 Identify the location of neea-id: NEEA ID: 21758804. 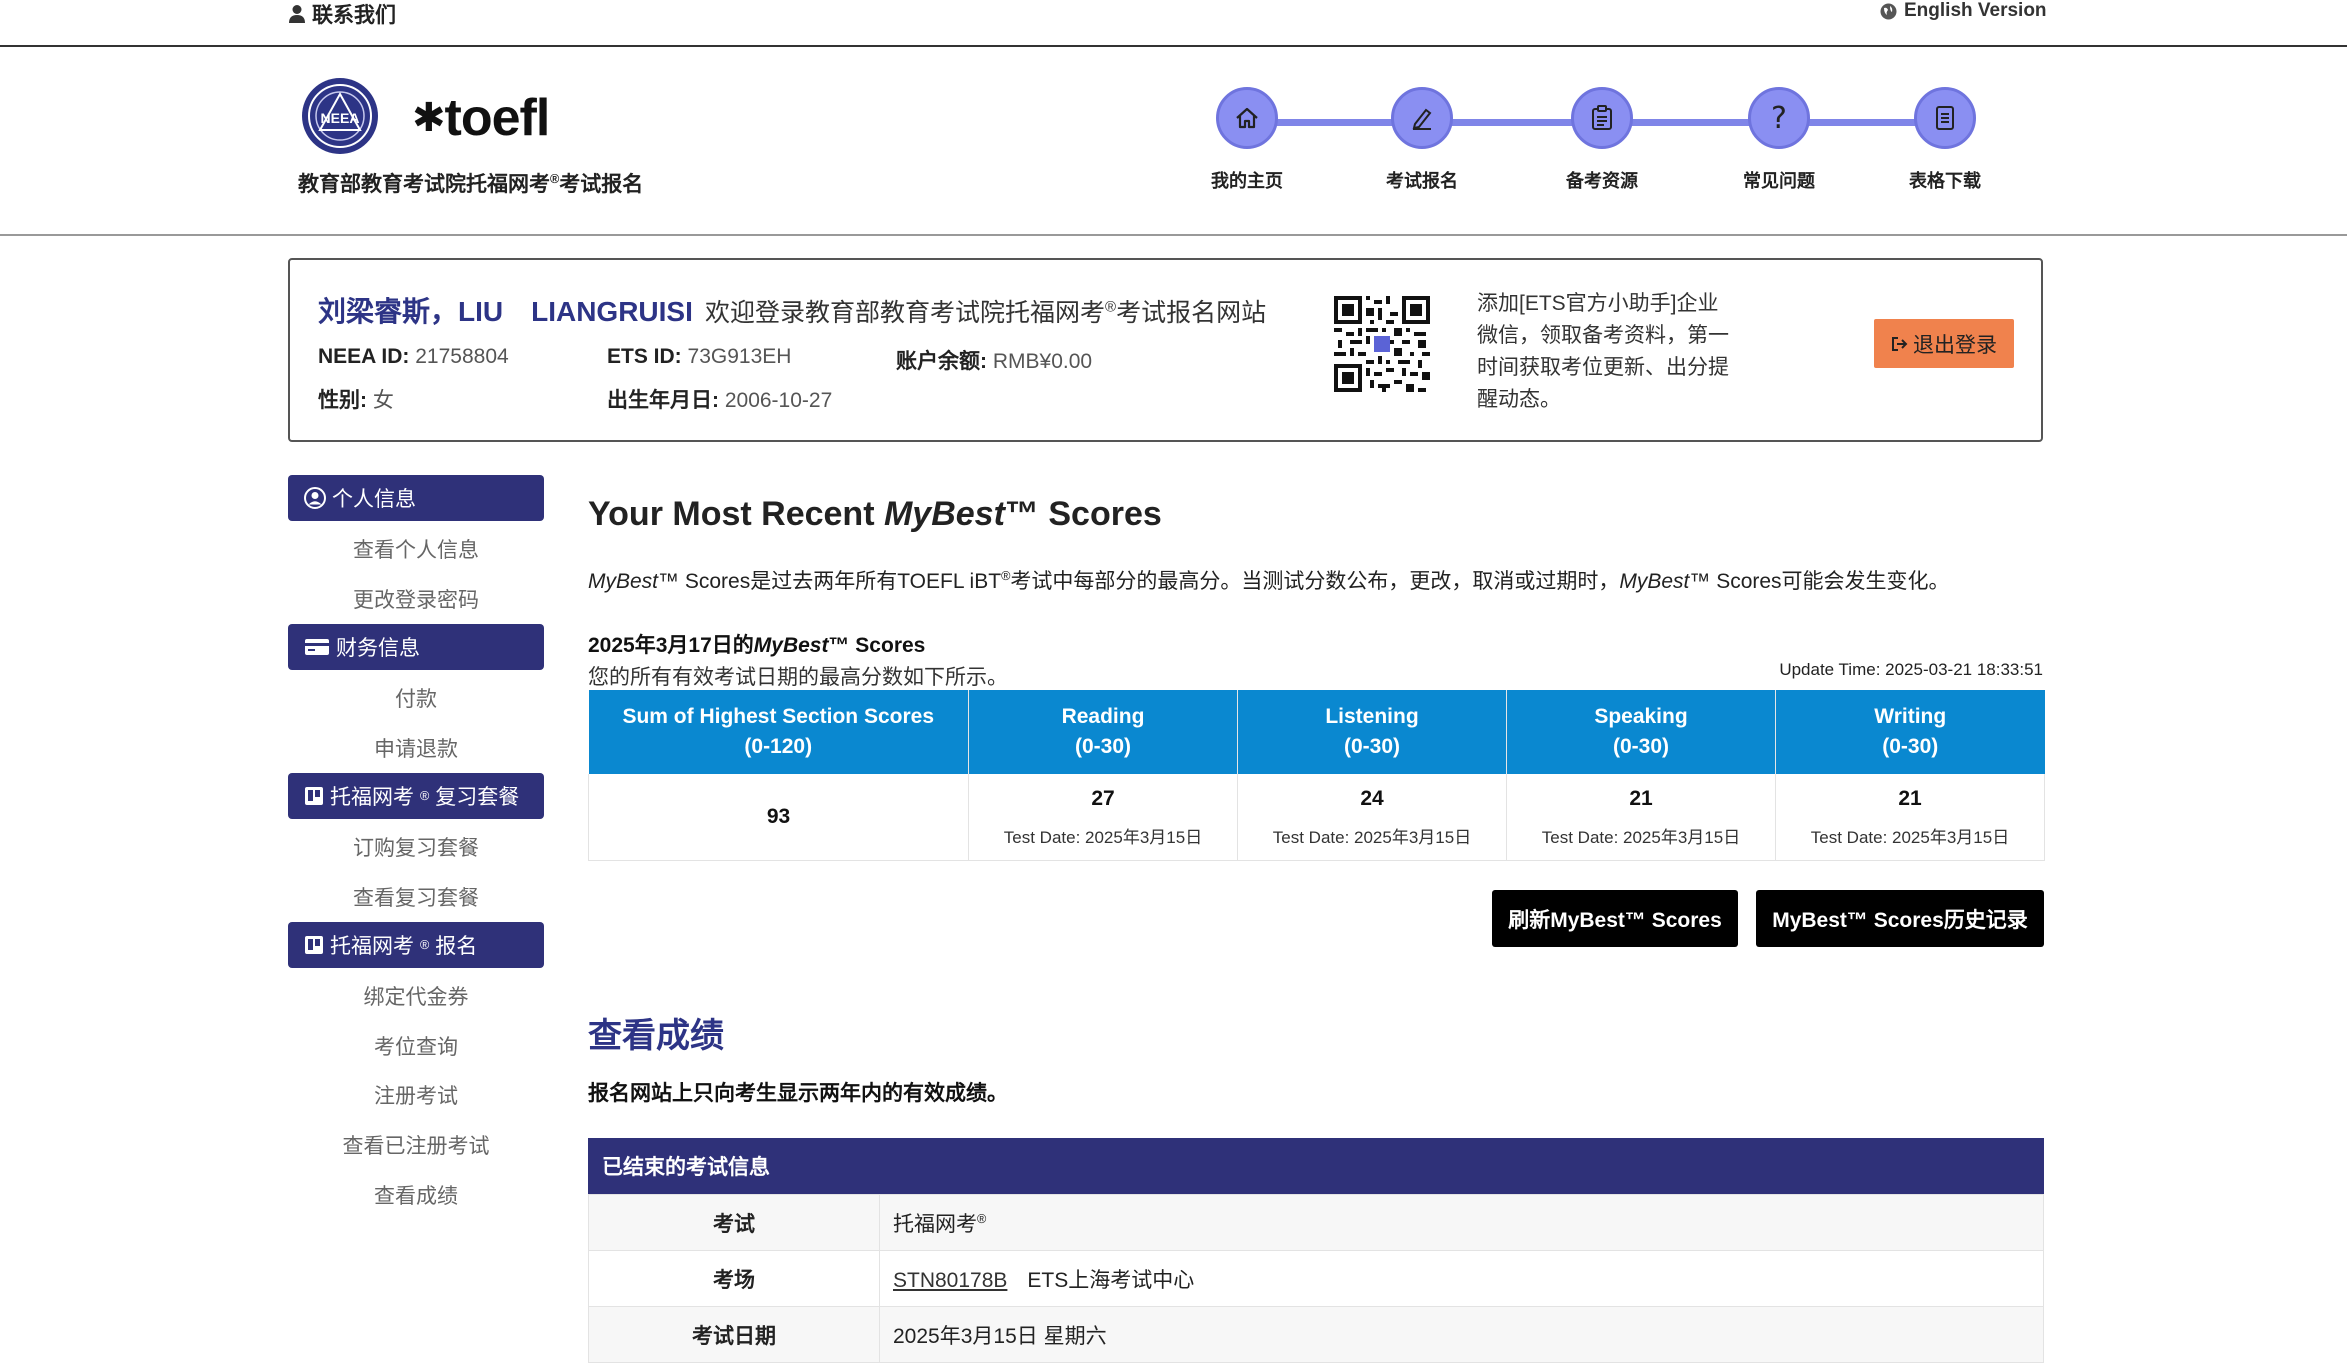
(413, 356).